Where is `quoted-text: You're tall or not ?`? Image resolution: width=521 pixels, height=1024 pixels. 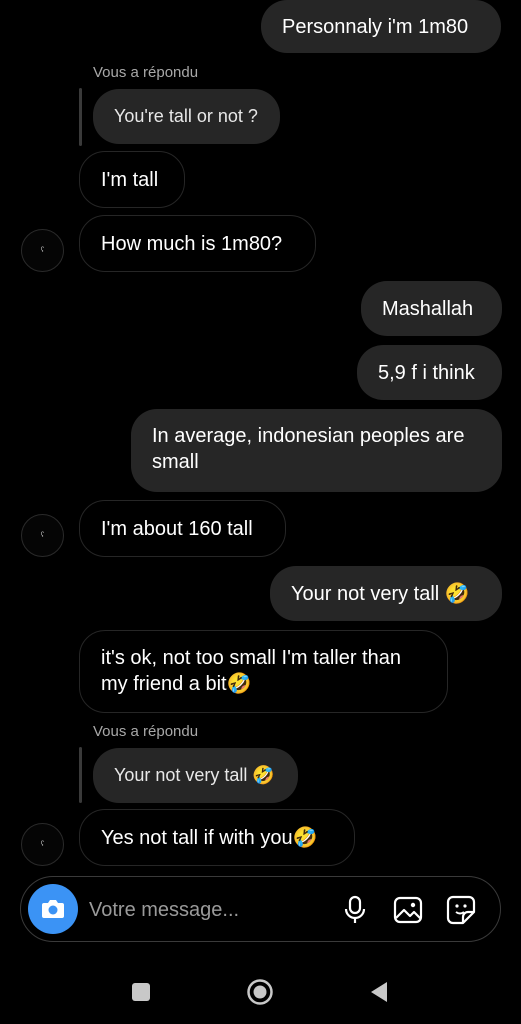
quoted-text: You're tall or not ? is located at coordinates (186, 116).